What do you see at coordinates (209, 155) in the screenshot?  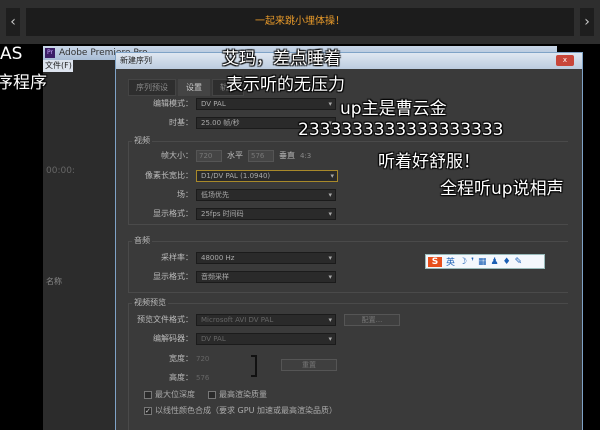 I see `frame-width-input: 720` at bounding box center [209, 155].